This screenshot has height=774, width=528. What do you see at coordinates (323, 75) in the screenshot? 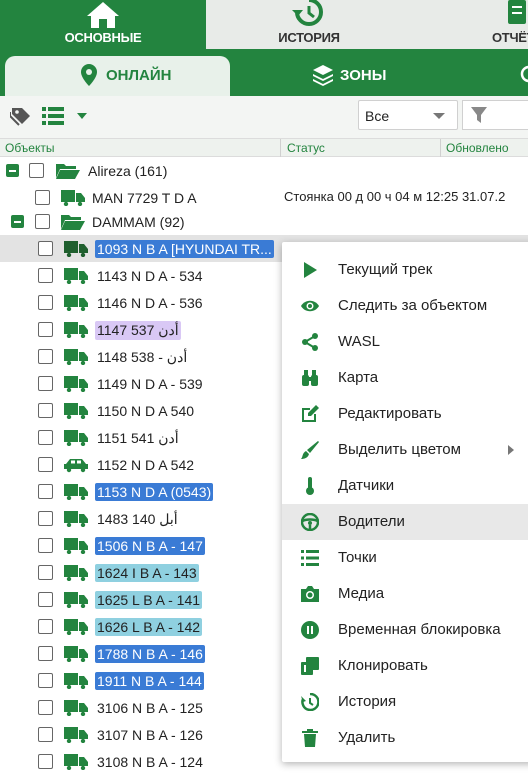
I see `layers-icon` at bounding box center [323, 75].